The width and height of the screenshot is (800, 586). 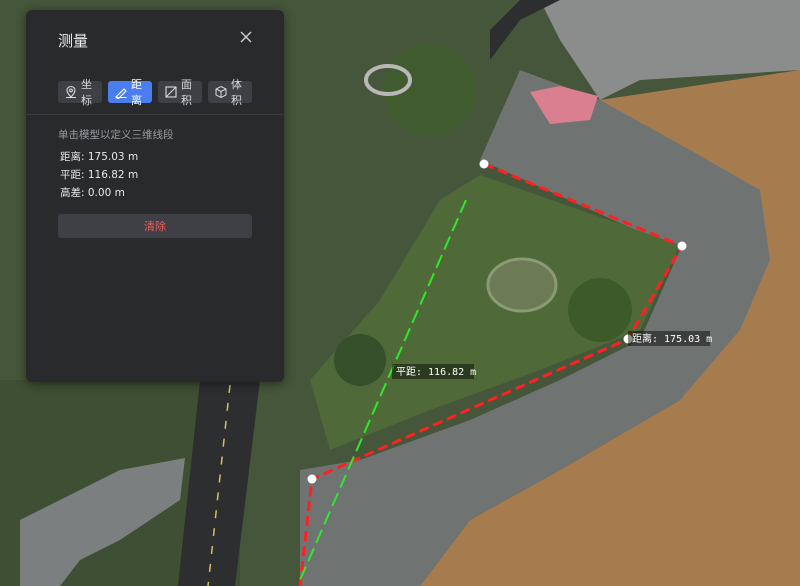 What do you see at coordinates (121, 92) in the screenshot?
I see `ruler-pencil-icon` at bounding box center [121, 92].